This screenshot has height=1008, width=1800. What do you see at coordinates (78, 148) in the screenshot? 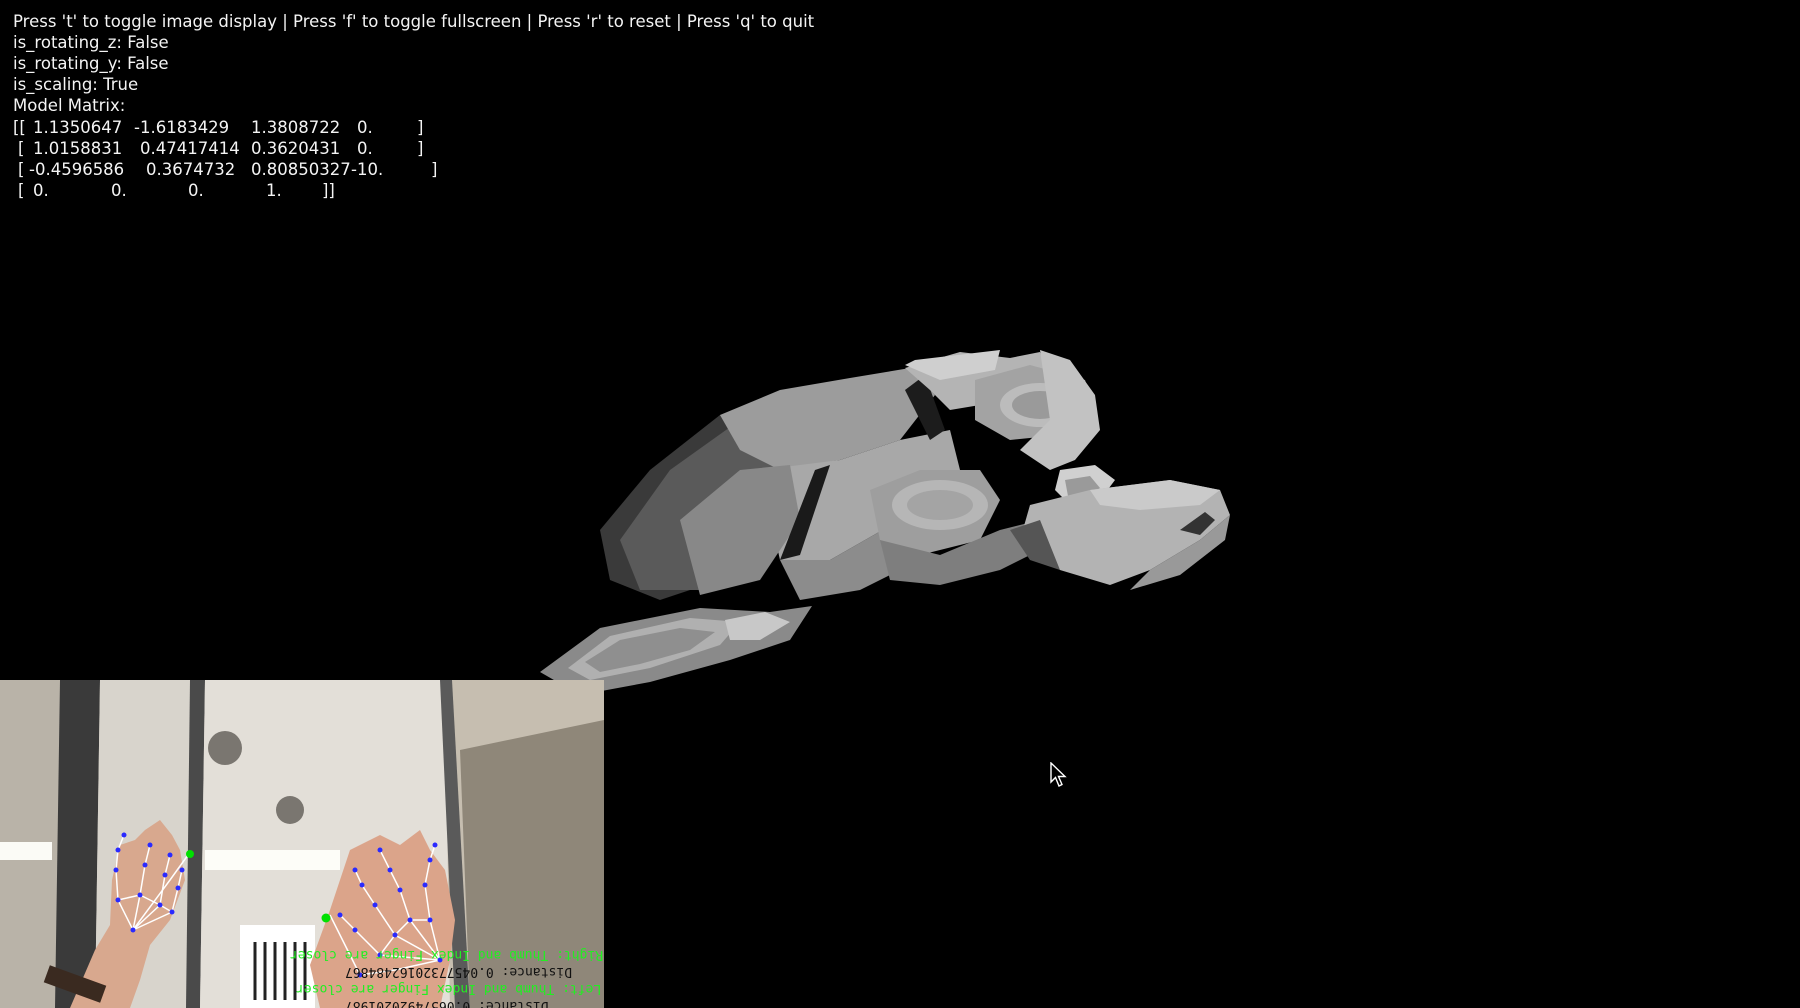
I see `matrix-cell: 1.0158831` at bounding box center [78, 148].